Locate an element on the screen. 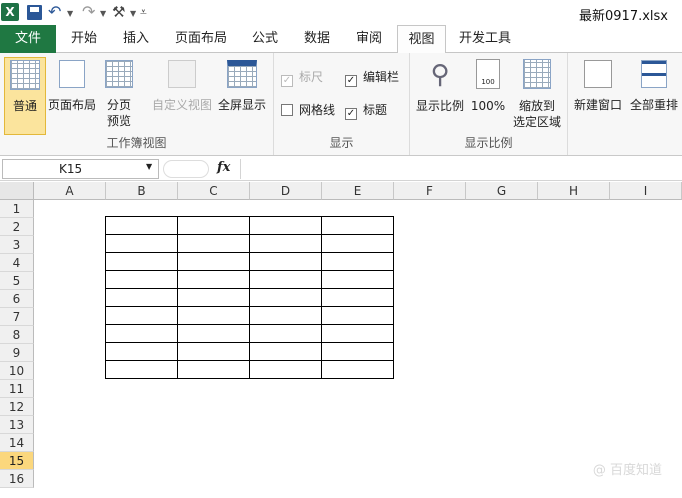 Image resolution: width=682 pixels, height=498 pixels. undo-dropdown-icon: ▼ is located at coordinates (70, 14).